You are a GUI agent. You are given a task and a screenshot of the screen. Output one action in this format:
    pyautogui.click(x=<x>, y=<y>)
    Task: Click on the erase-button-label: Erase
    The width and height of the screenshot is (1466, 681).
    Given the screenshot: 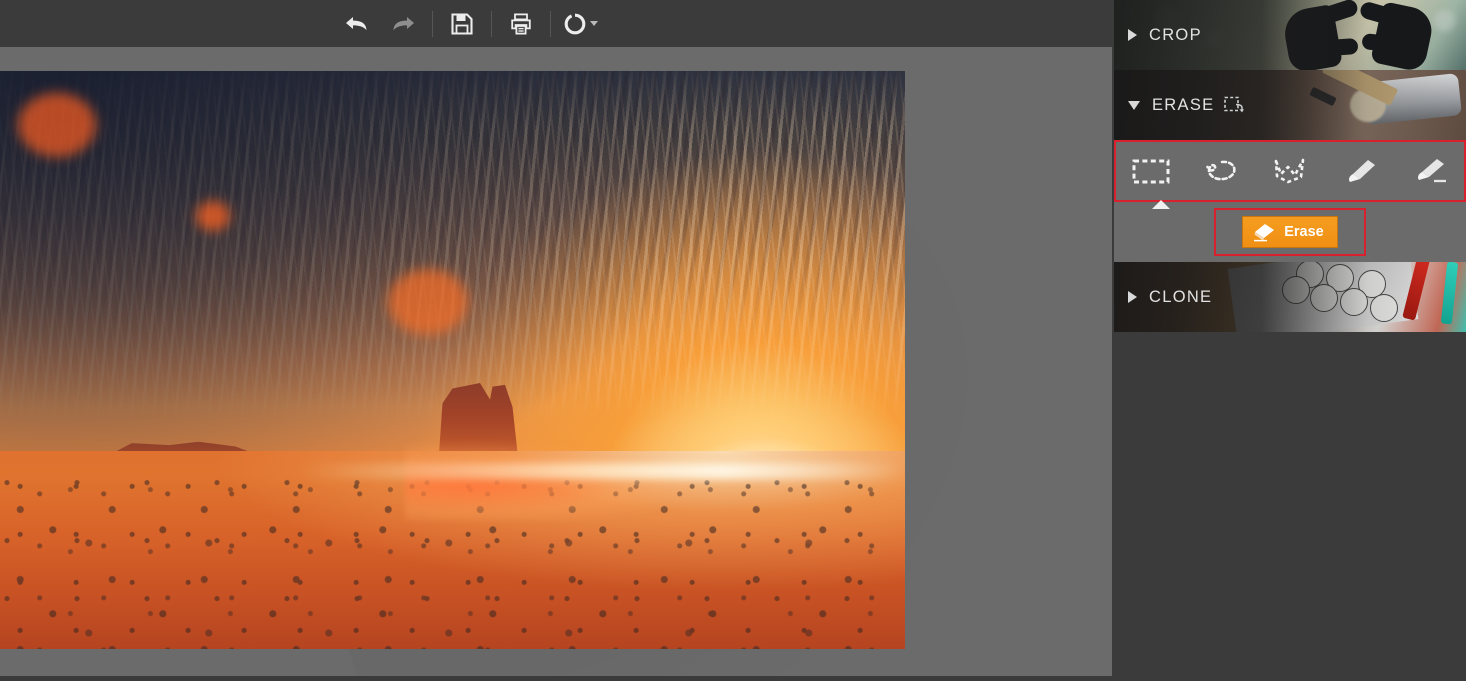 What is the action you would take?
    pyautogui.click(x=1304, y=232)
    